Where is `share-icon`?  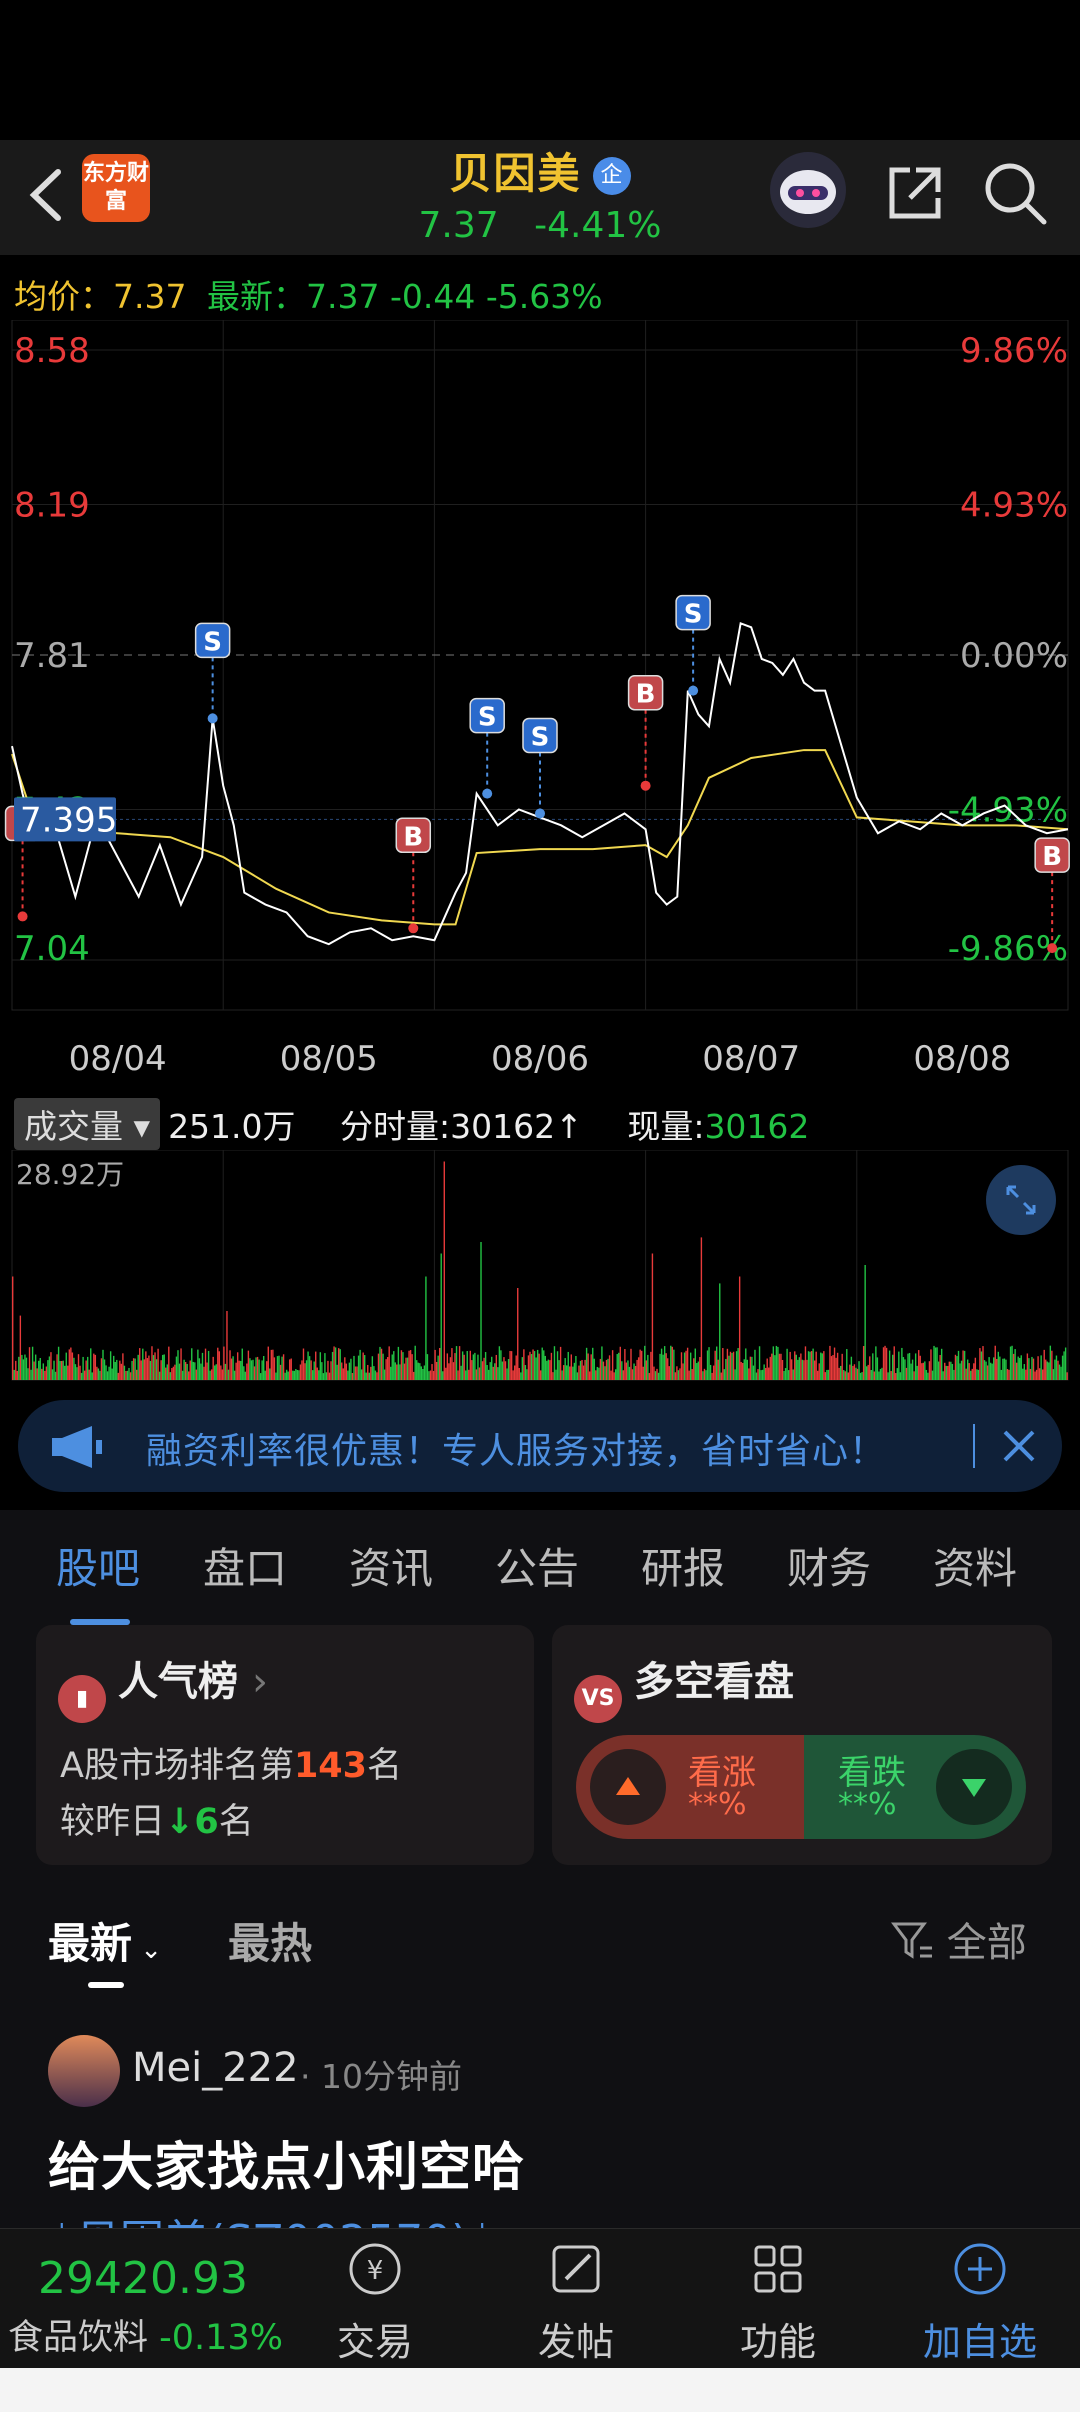 share-icon is located at coordinates (915, 193).